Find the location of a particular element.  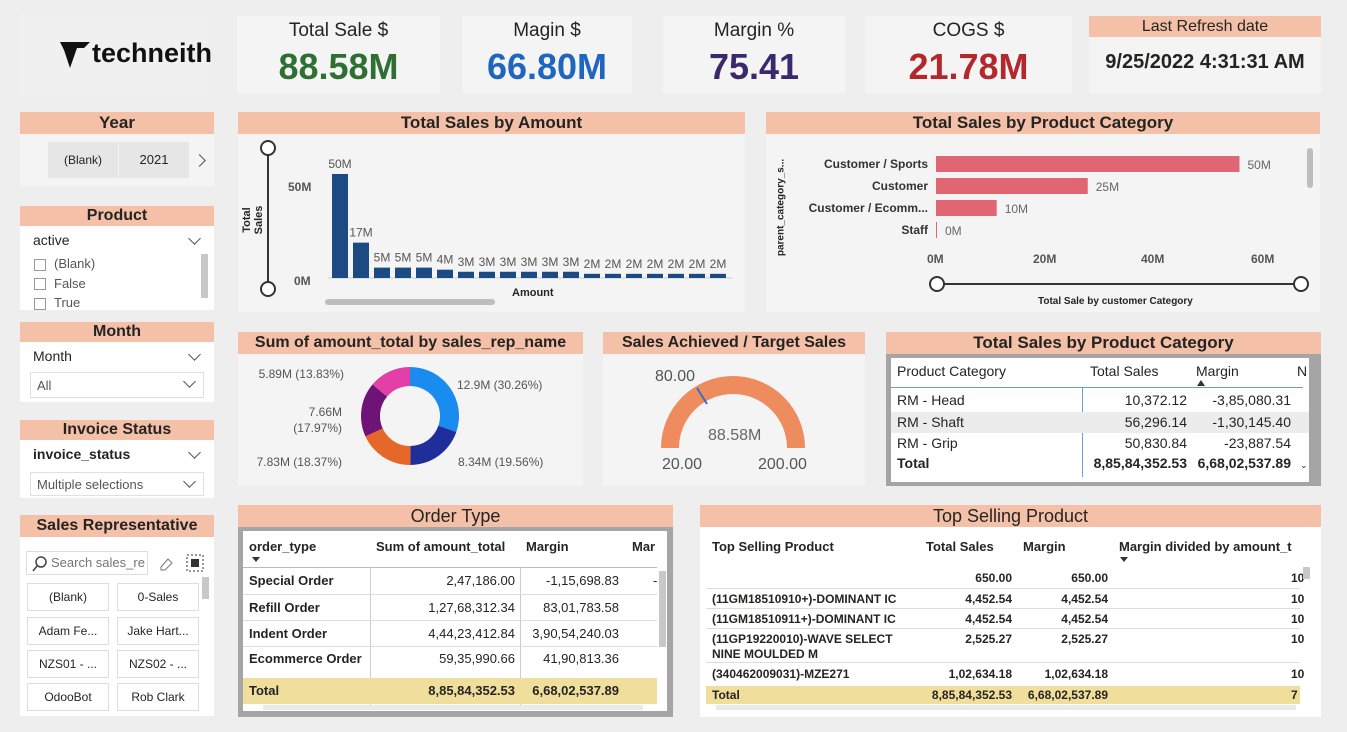

col-header: Sum of amount_total is located at coordinates (440, 546).